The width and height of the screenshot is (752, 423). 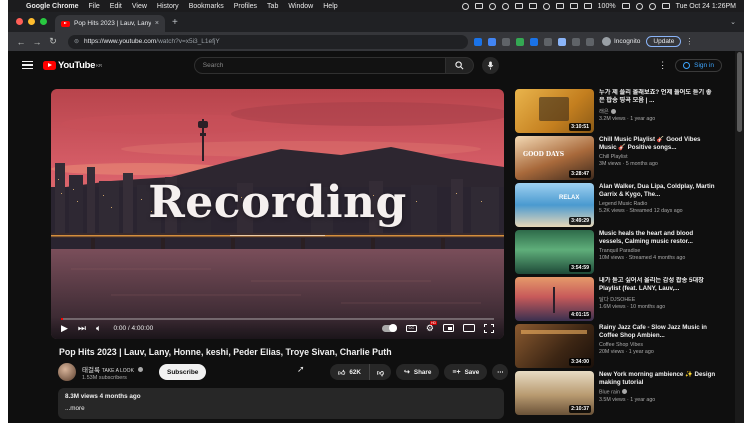 What do you see at coordinates (43, 21) in the screenshot?
I see `zoom-window-button` at bounding box center [43, 21].